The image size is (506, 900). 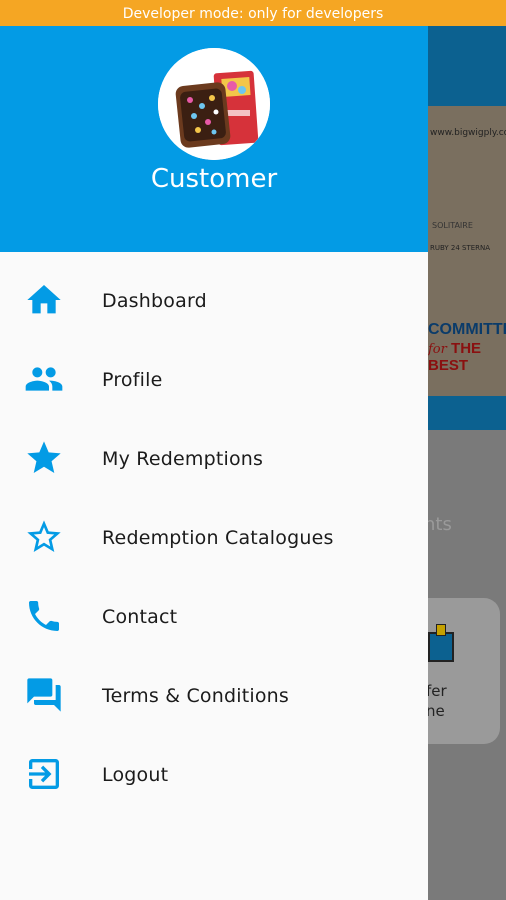 I want to click on menu-item-label: My Redemptions, so click(x=183, y=459).